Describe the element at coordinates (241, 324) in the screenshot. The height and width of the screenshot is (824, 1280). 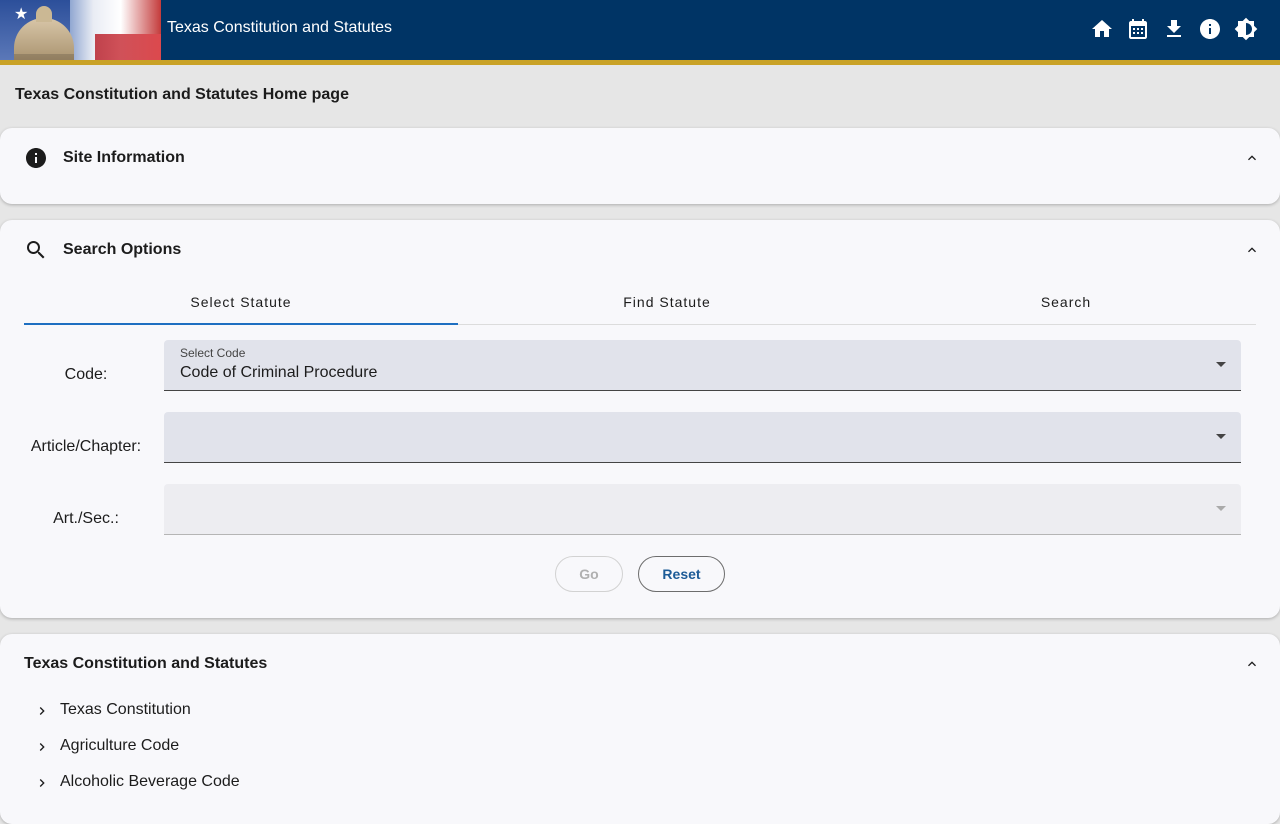
I see `active-tab-indicator` at that location.